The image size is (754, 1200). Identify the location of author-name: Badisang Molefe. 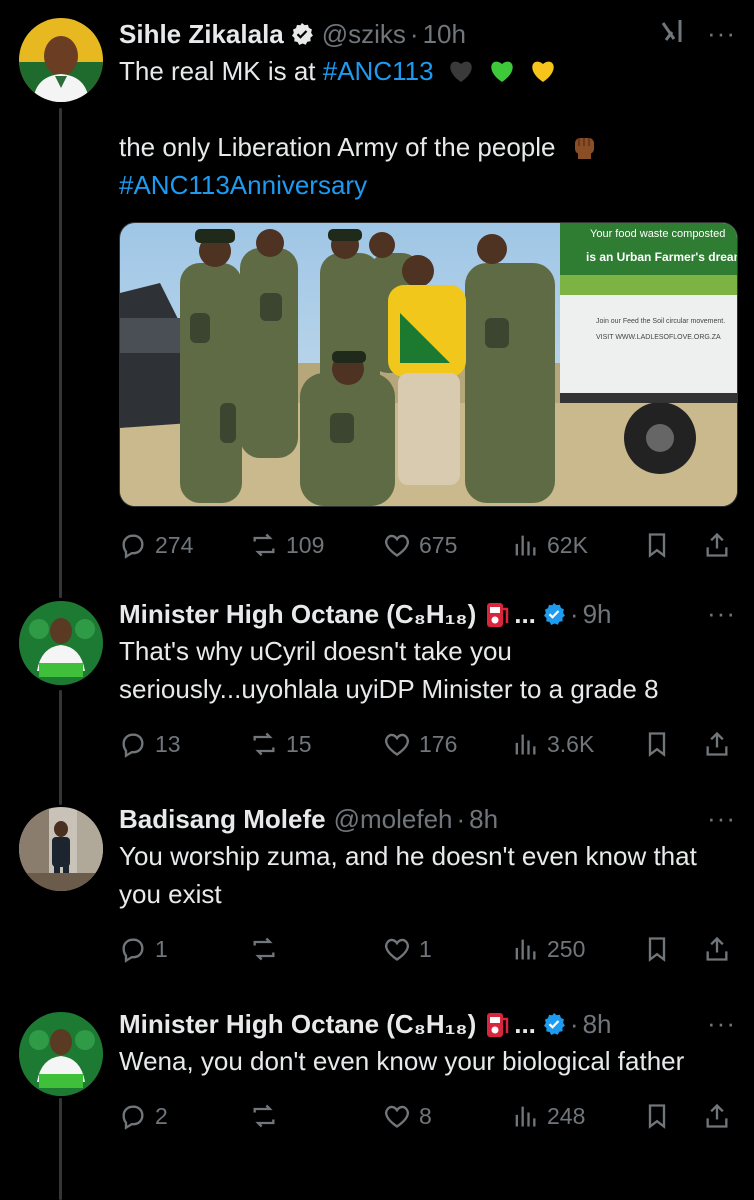
(222, 819).